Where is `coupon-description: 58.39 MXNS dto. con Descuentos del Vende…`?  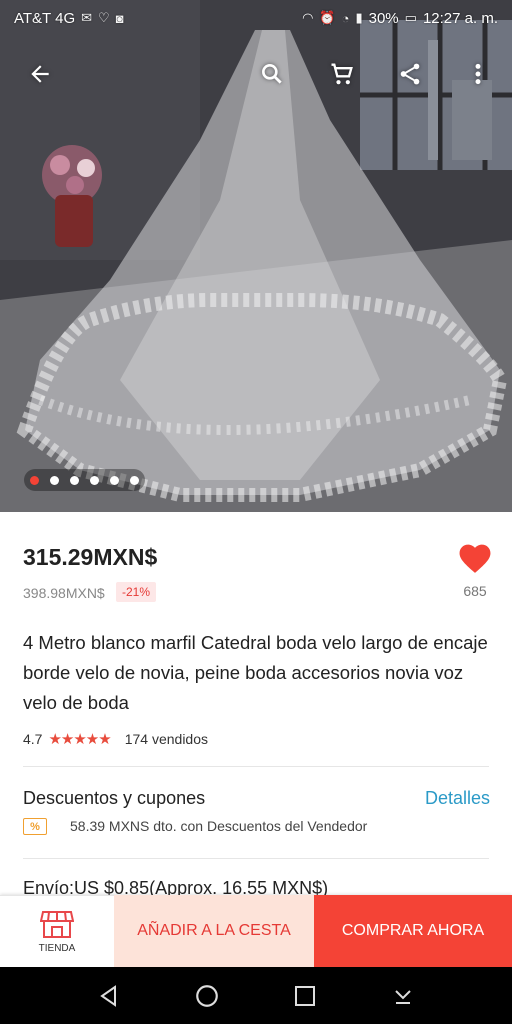
coupon-description: 58.39 MXNS dto. con Descuentos del Vende… is located at coordinates (219, 826).